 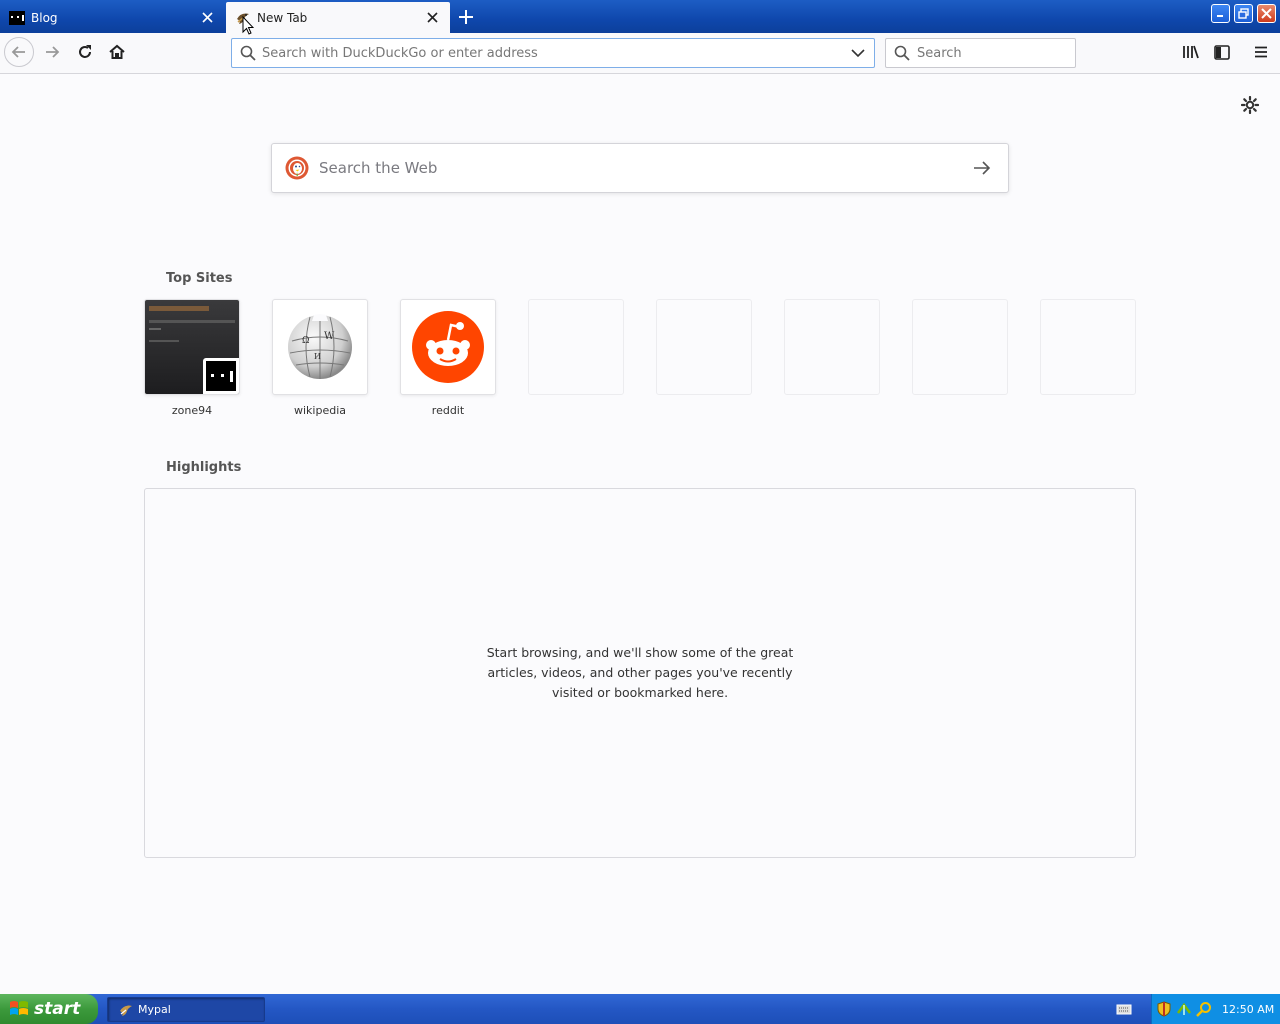 What do you see at coordinates (57, 1009) in the screenshot?
I see `start-label: start` at bounding box center [57, 1009].